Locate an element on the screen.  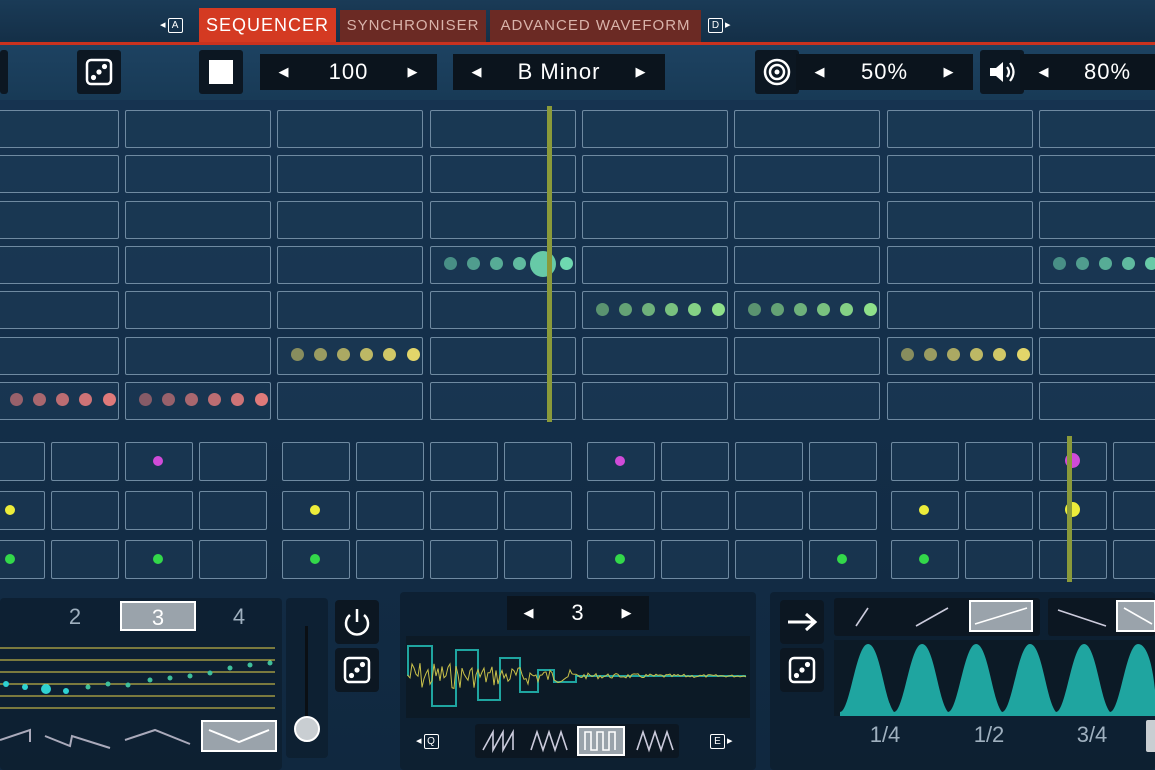
next-wave-hint: E ▸ is located at coordinates (720, 741).